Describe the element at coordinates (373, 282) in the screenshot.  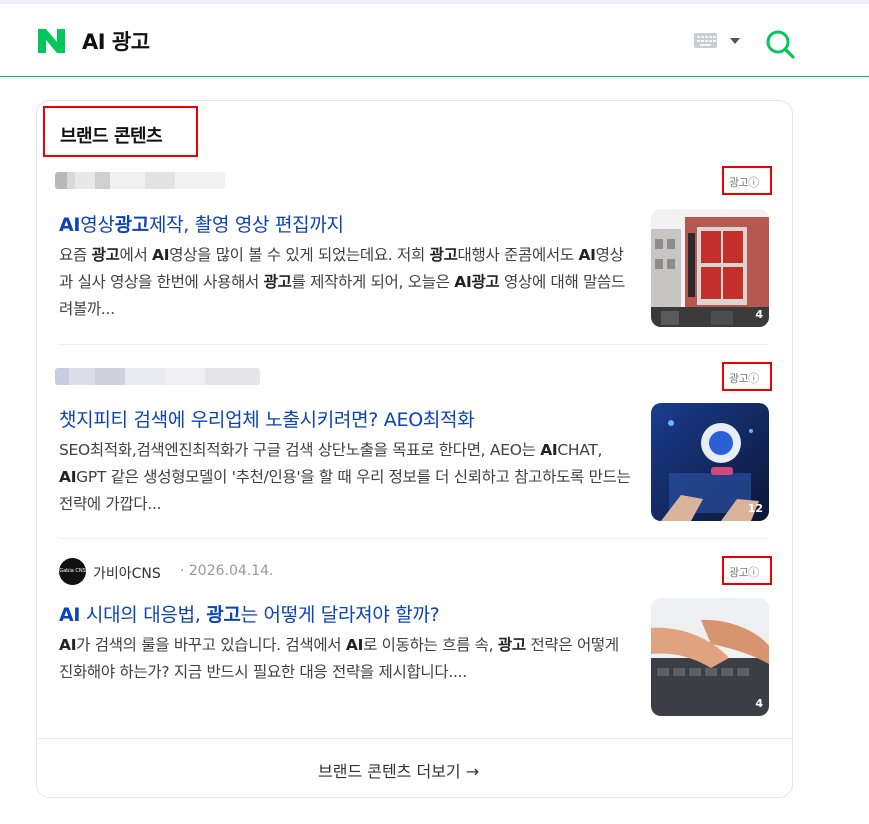
I see `text-run: 를 제작하게 되어, 오늘은` at that location.